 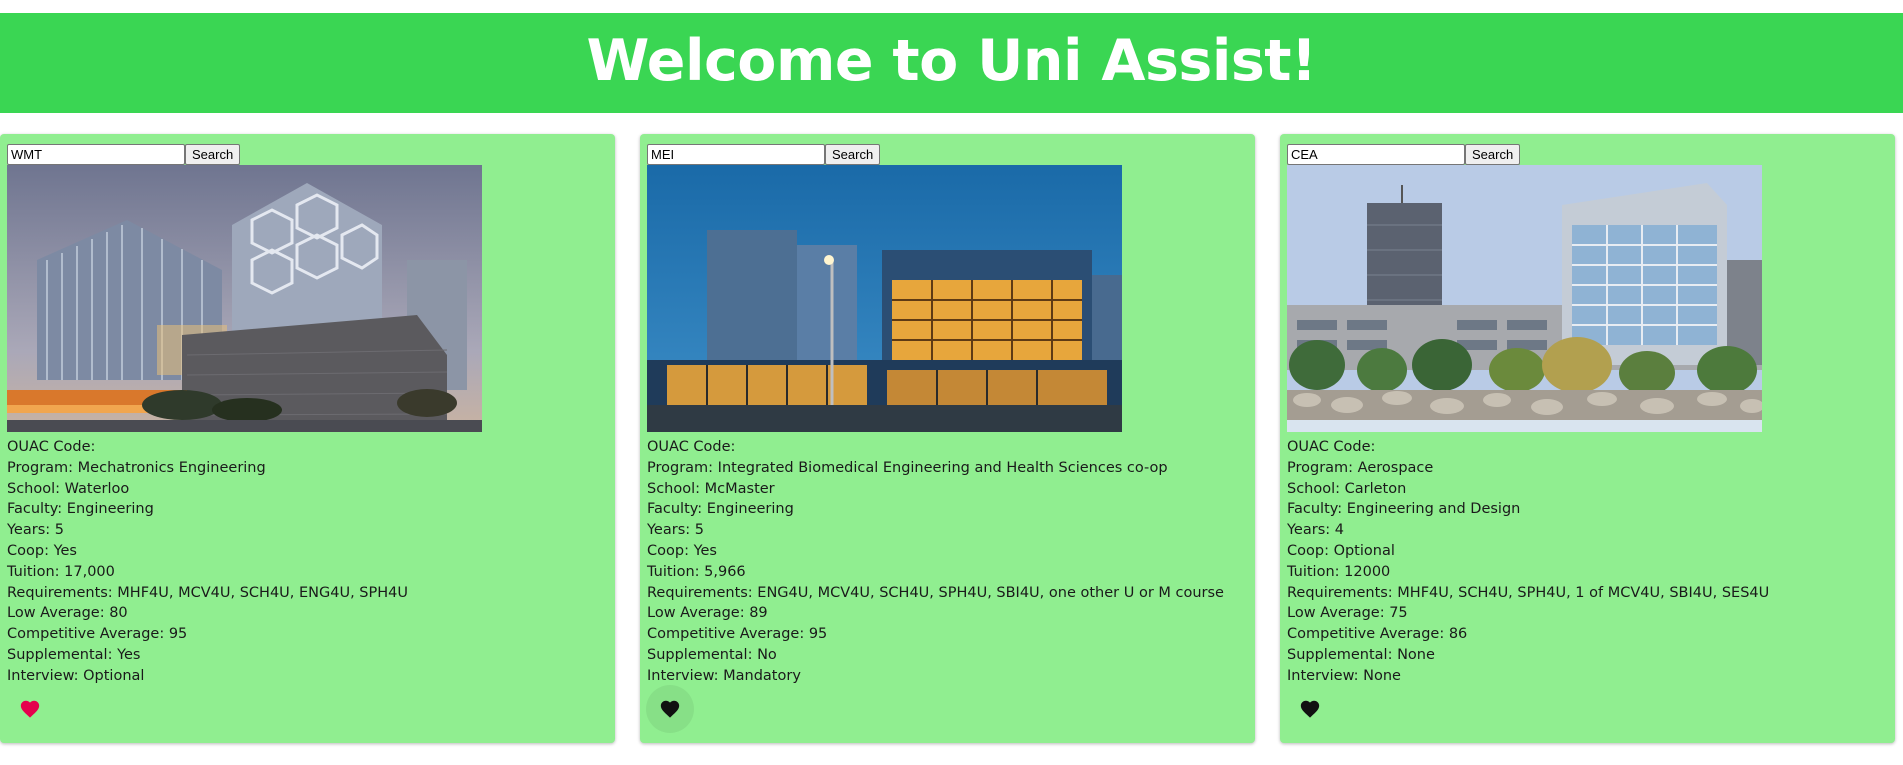 What do you see at coordinates (74, 654) in the screenshot?
I see `supplemental: Supplemental: Yes` at bounding box center [74, 654].